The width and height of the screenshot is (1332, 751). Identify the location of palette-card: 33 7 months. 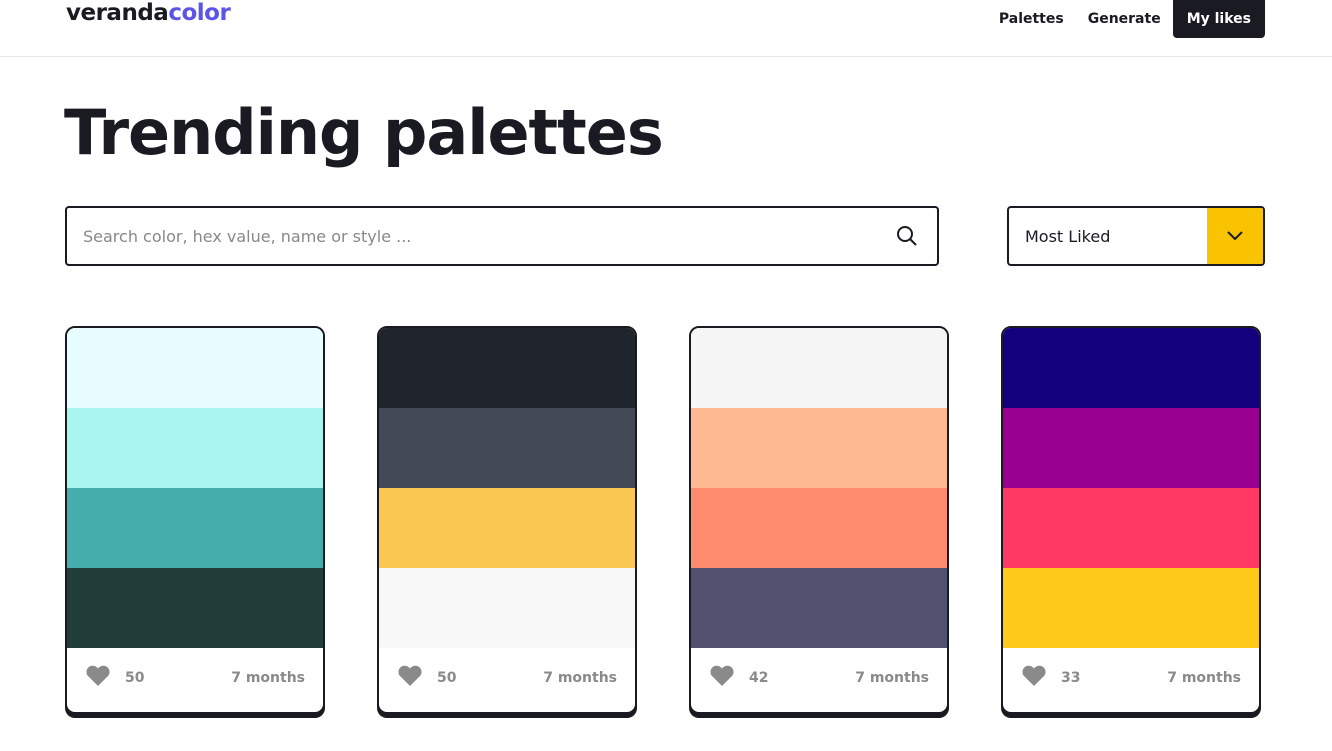
(1131, 520).